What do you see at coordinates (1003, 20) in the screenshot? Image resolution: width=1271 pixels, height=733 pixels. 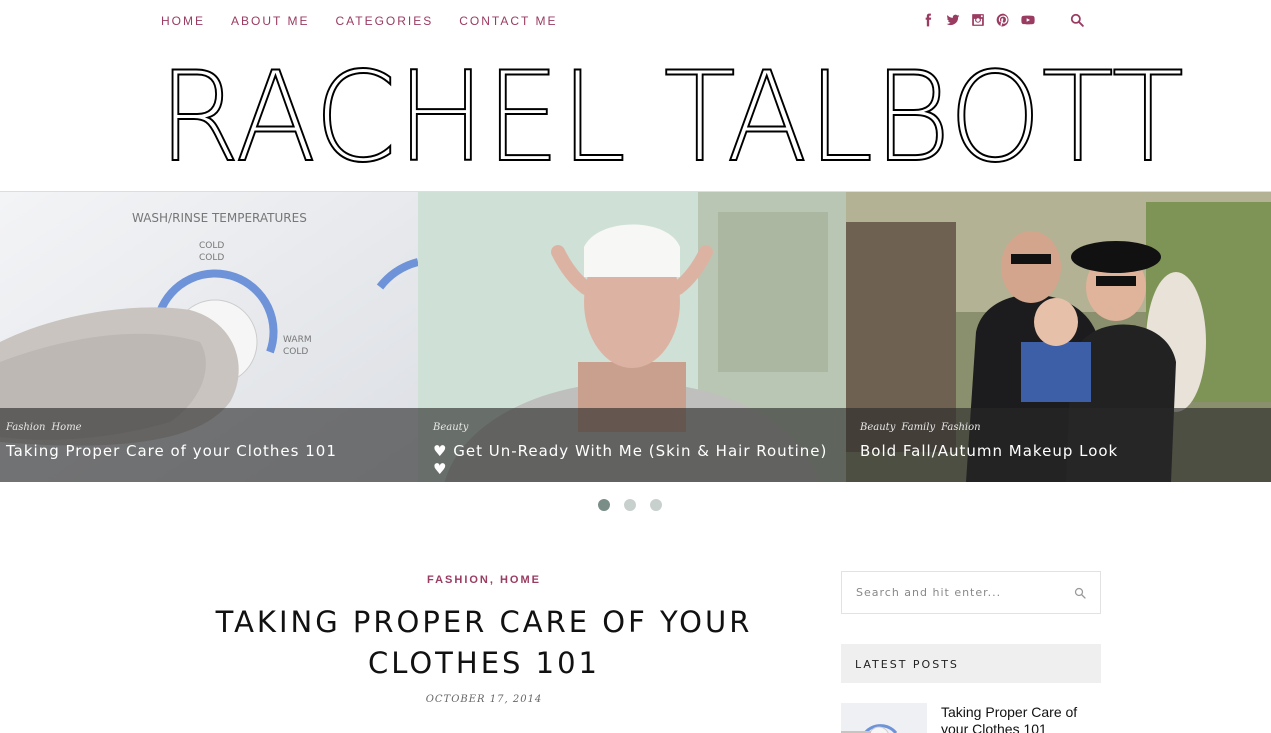 I see `pinterest-icon` at bounding box center [1003, 20].